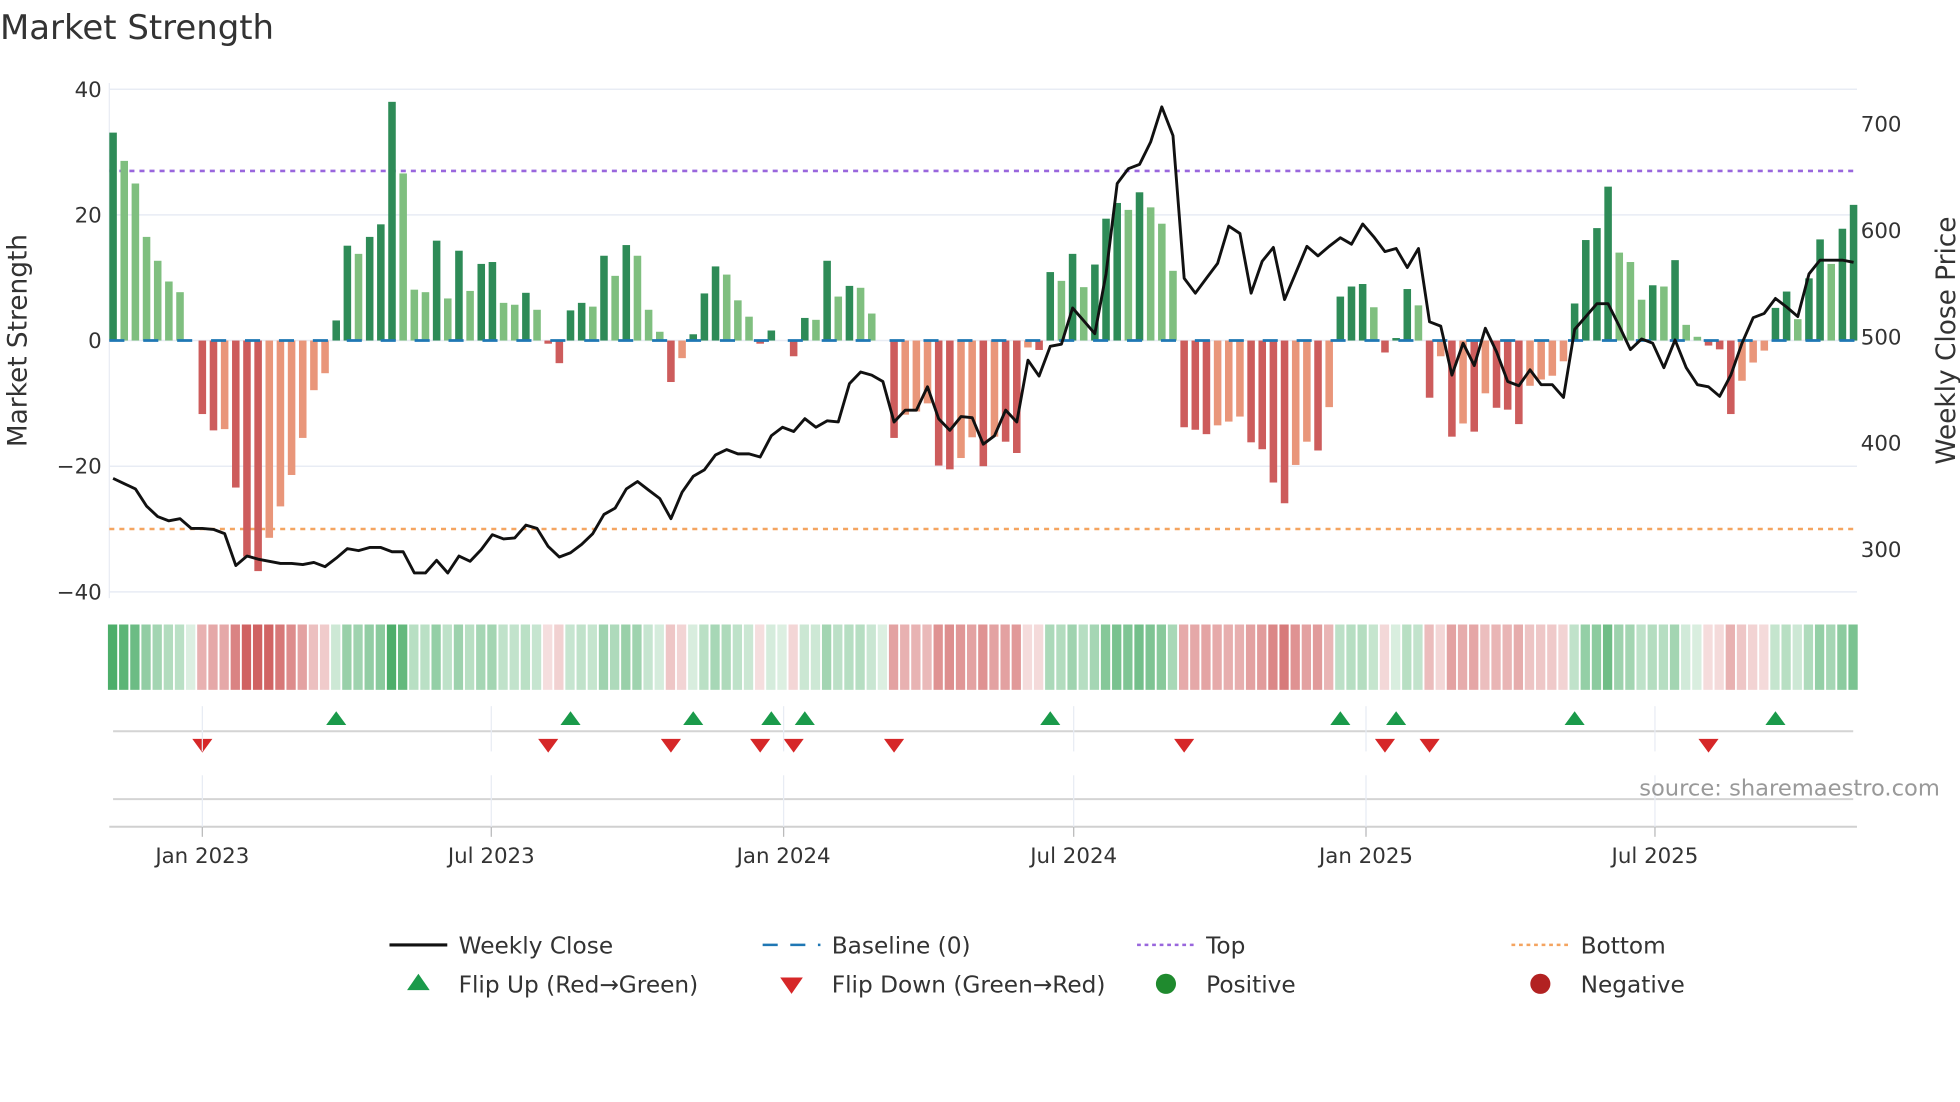 This screenshot has height=1102, width=1960. Describe the element at coordinates (579, 985) in the screenshot. I see `legend-label: Flip Up (Red→Green)` at that location.